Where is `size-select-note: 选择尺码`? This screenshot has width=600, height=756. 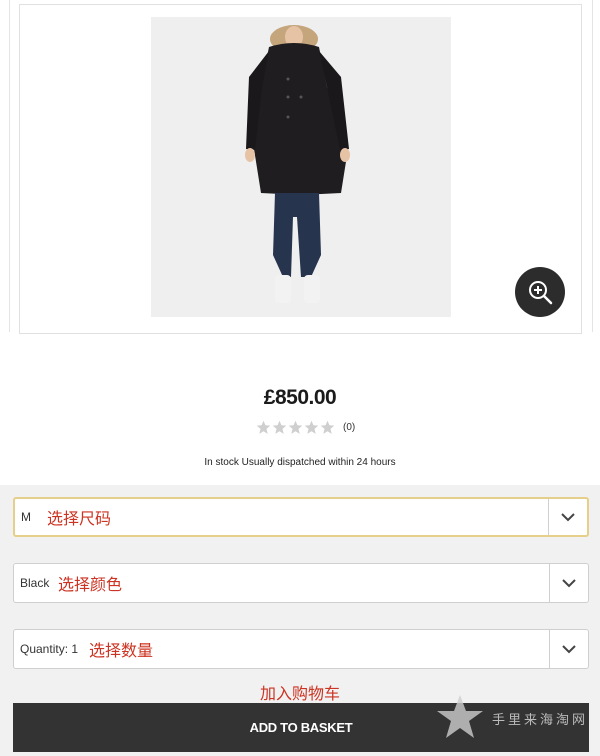 size-select-note: 选择尺码 is located at coordinates (79, 518).